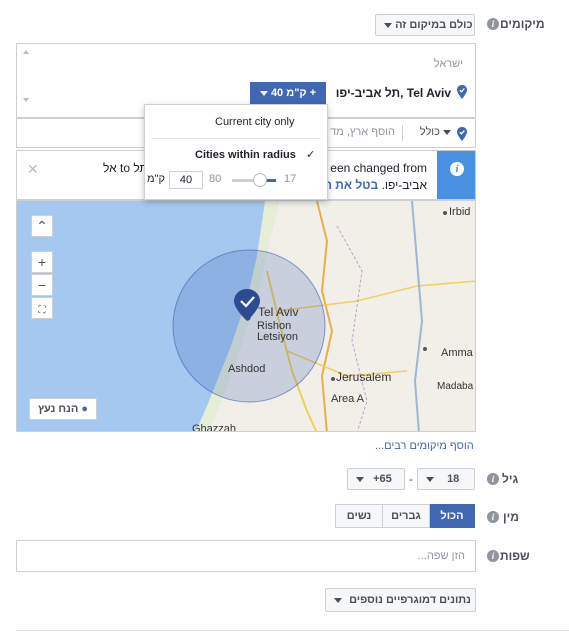  I want to click on notice-text-left-1: אל to תל, so click(125, 168).